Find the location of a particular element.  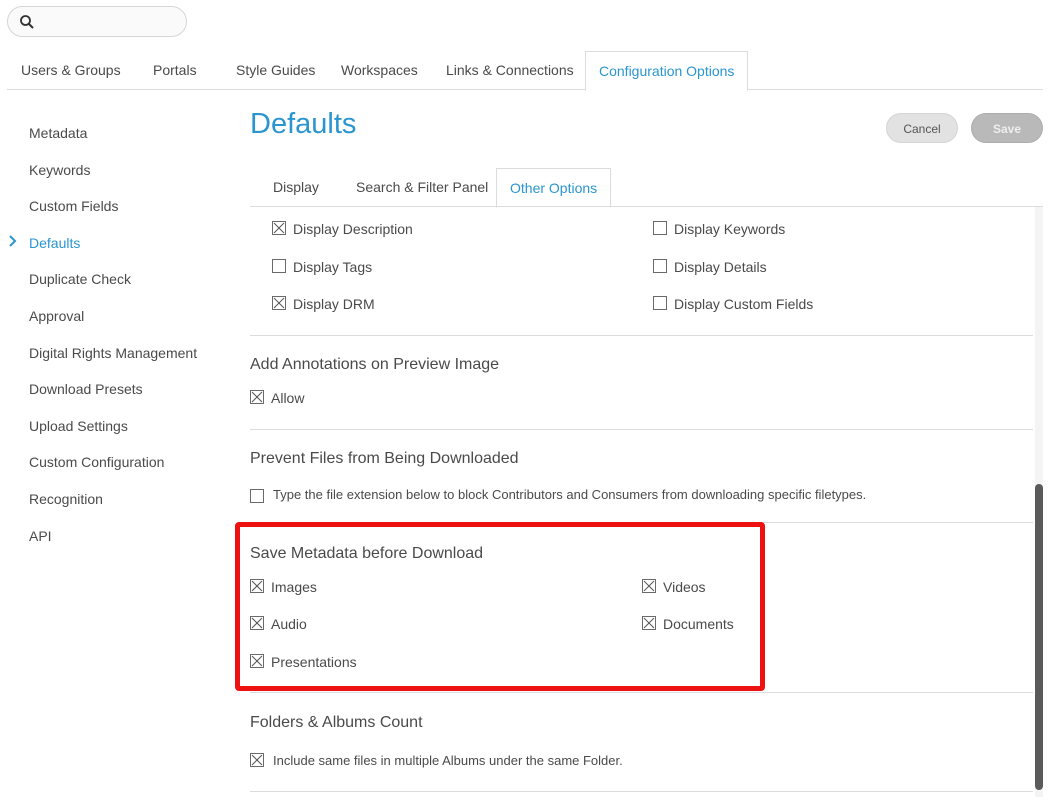

search-input is located at coordinates (97, 21).